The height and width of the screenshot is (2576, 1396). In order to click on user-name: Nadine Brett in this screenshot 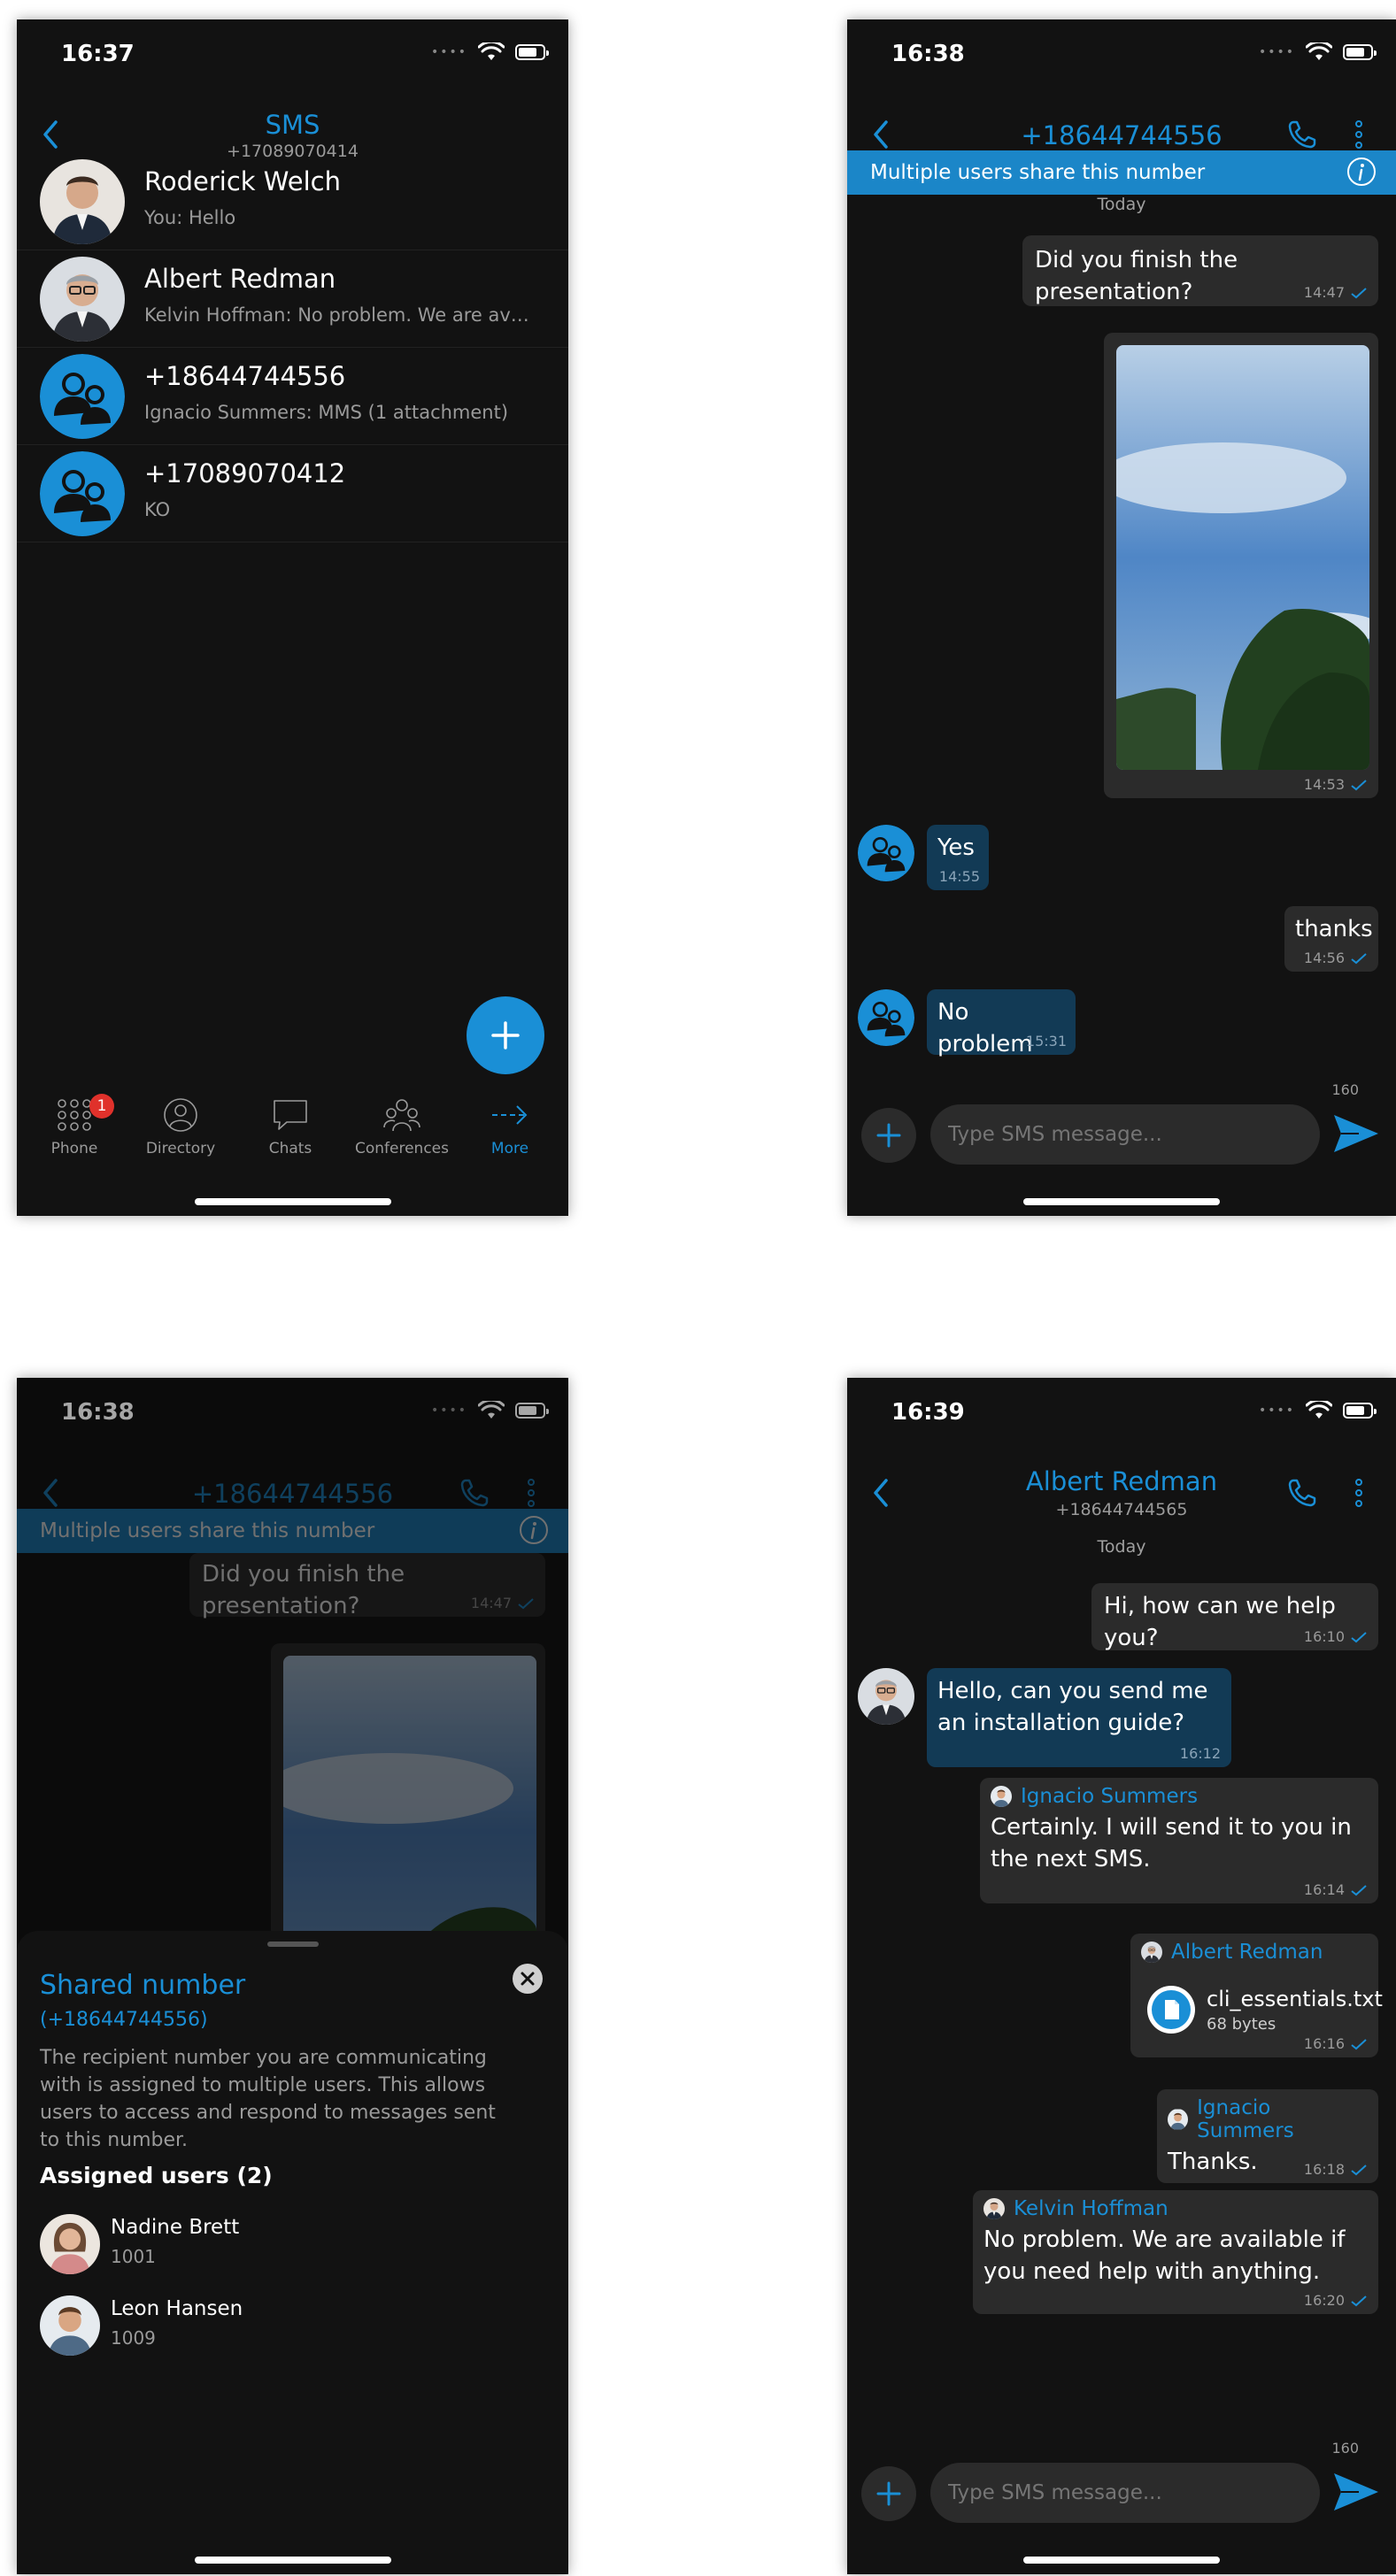, I will do `click(176, 2227)`.